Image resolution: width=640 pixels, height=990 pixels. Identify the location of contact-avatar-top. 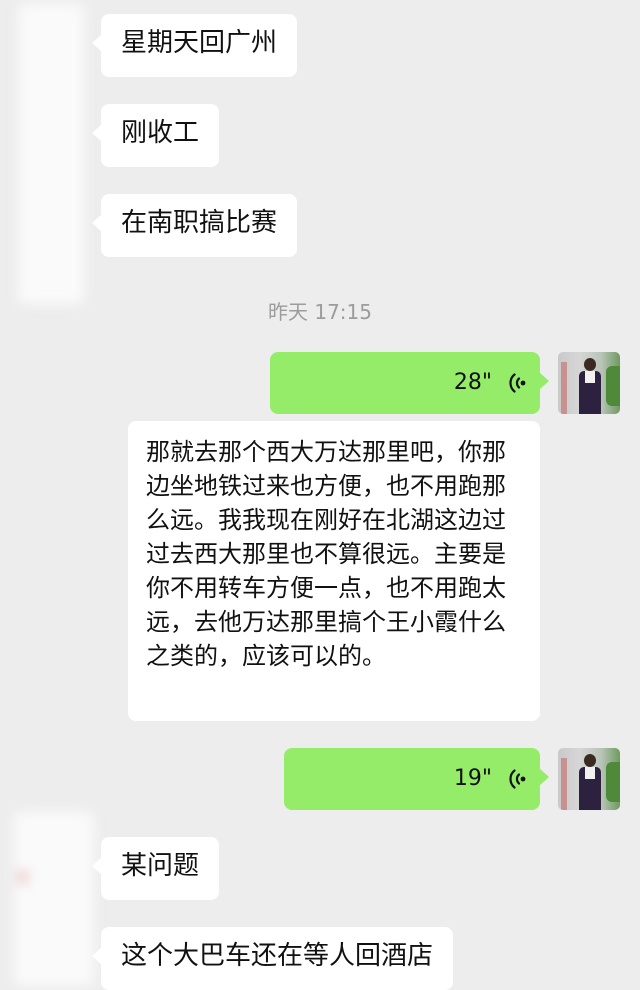
(51, 154).